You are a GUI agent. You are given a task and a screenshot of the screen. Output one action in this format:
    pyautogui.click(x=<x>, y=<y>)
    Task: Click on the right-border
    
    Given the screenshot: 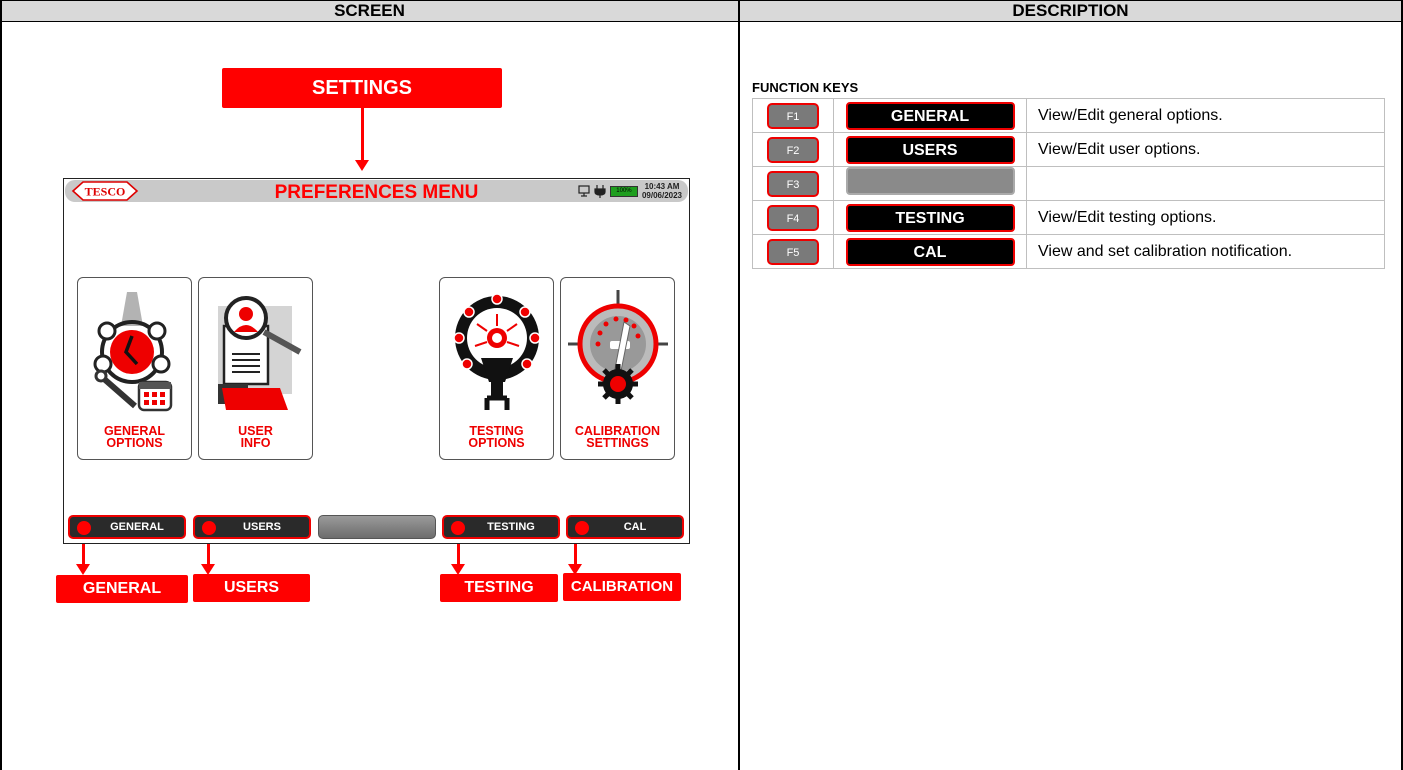 What is the action you would take?
    pyautogui.click(x=1402, y=385)
    